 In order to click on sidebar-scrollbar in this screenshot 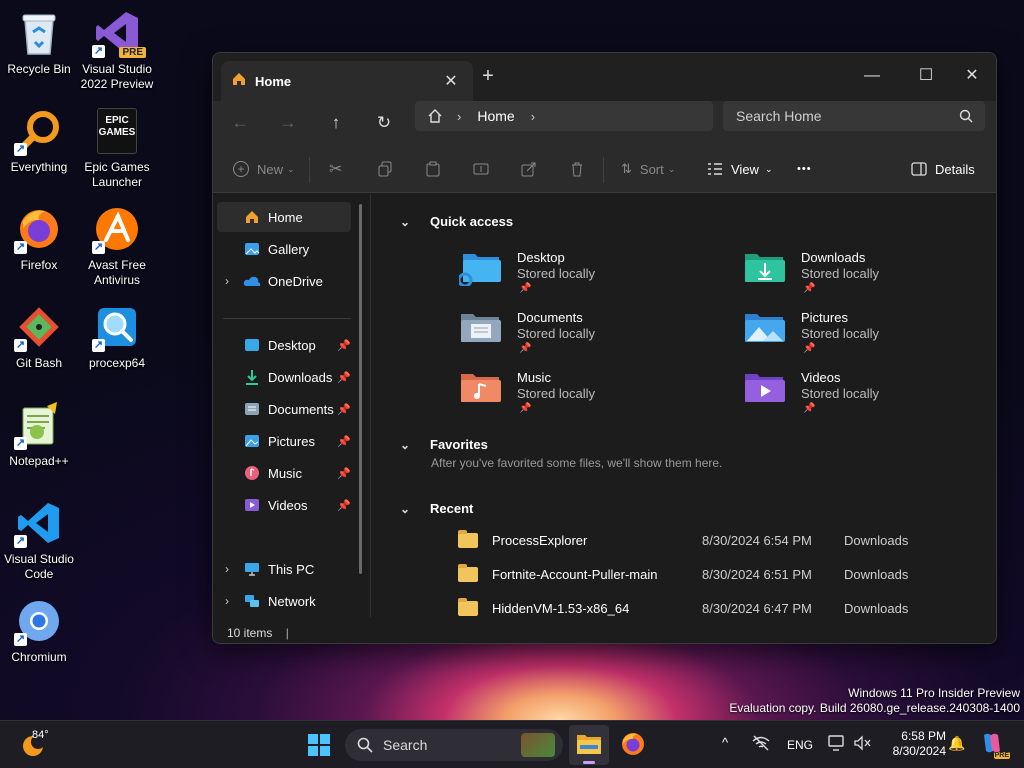, I will do `click(360, 389)`.